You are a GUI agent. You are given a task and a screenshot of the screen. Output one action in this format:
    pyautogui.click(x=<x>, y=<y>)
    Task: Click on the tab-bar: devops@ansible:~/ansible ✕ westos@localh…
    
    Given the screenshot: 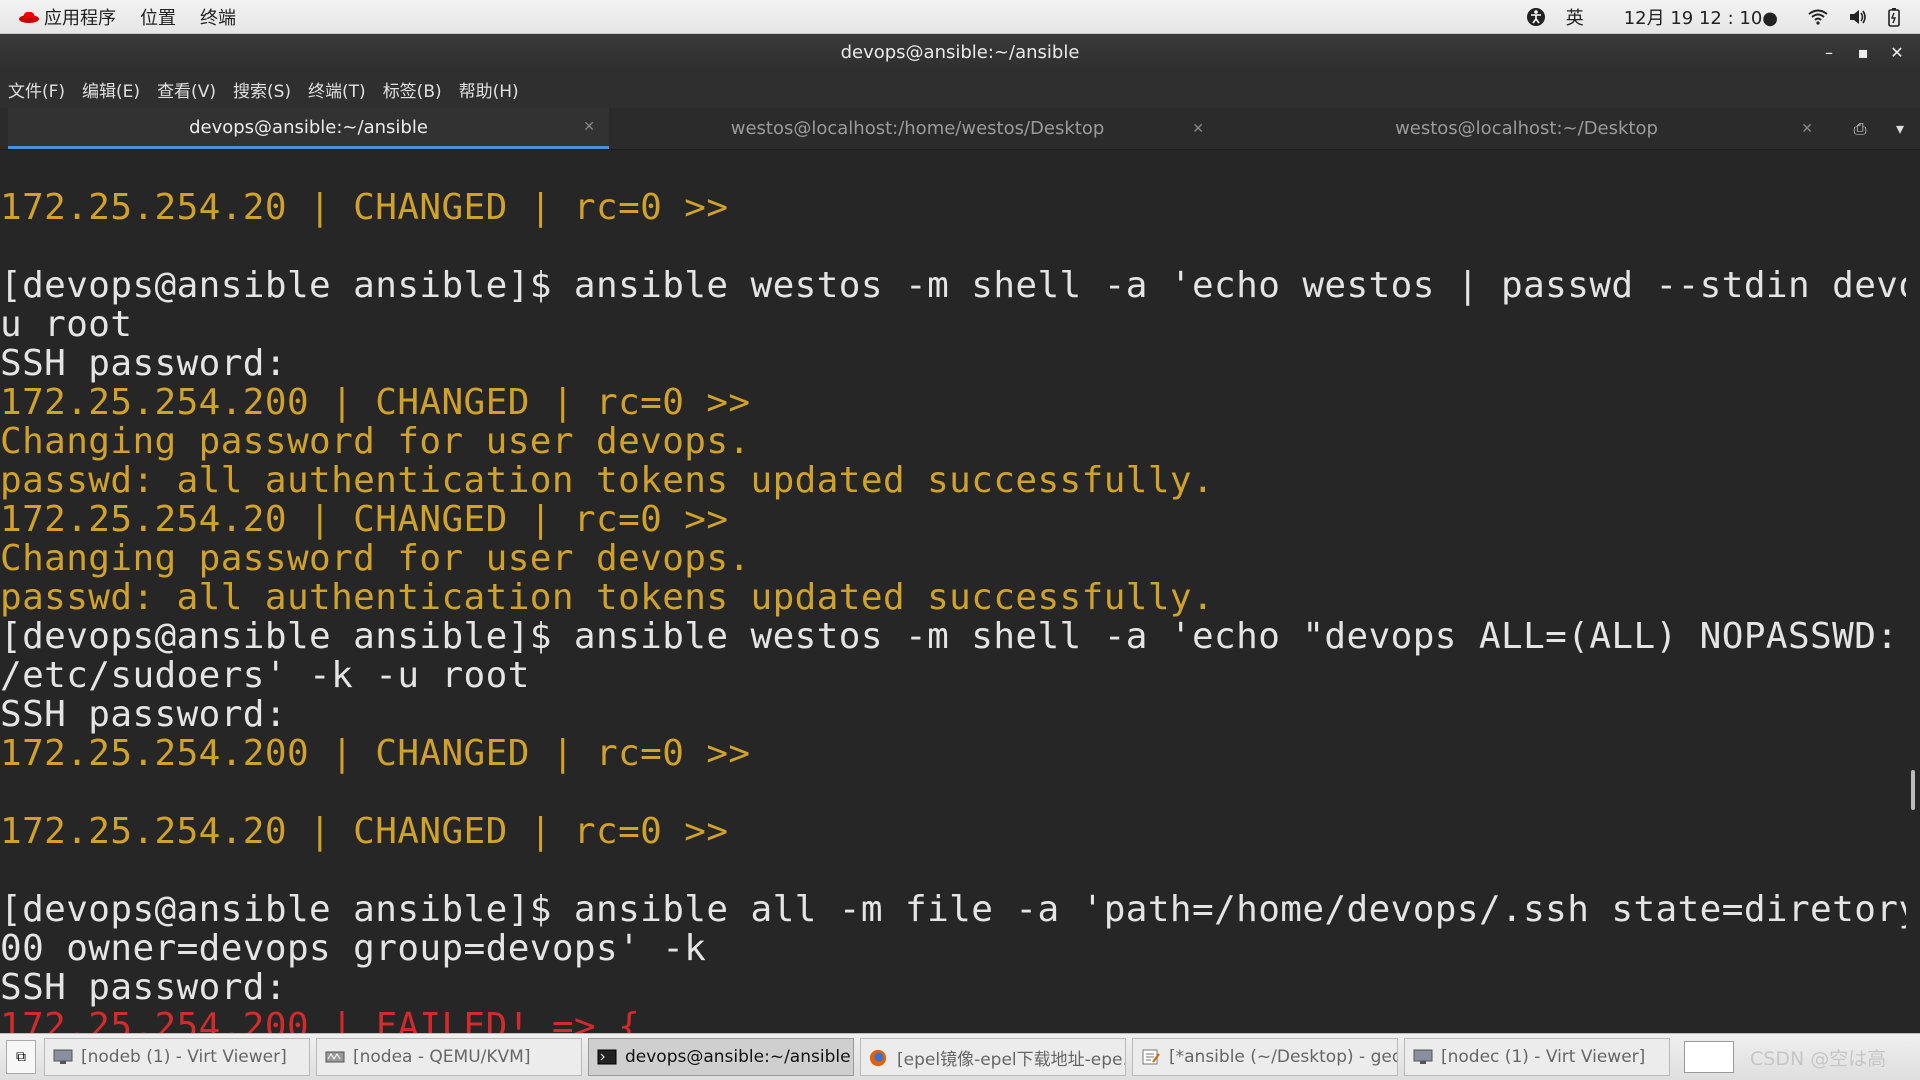 What is the action you would take?
    pyautogui.click(x=960, y=129)
    